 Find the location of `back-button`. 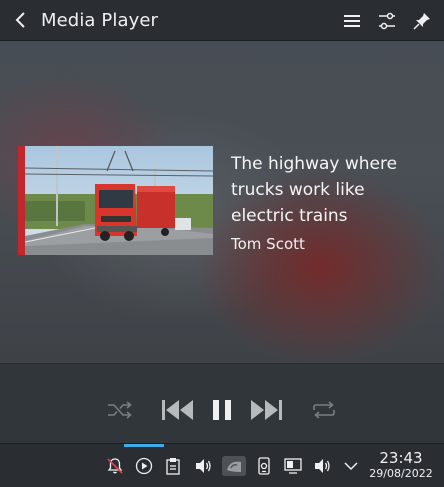

back-button is located at coordinates (21, 20).